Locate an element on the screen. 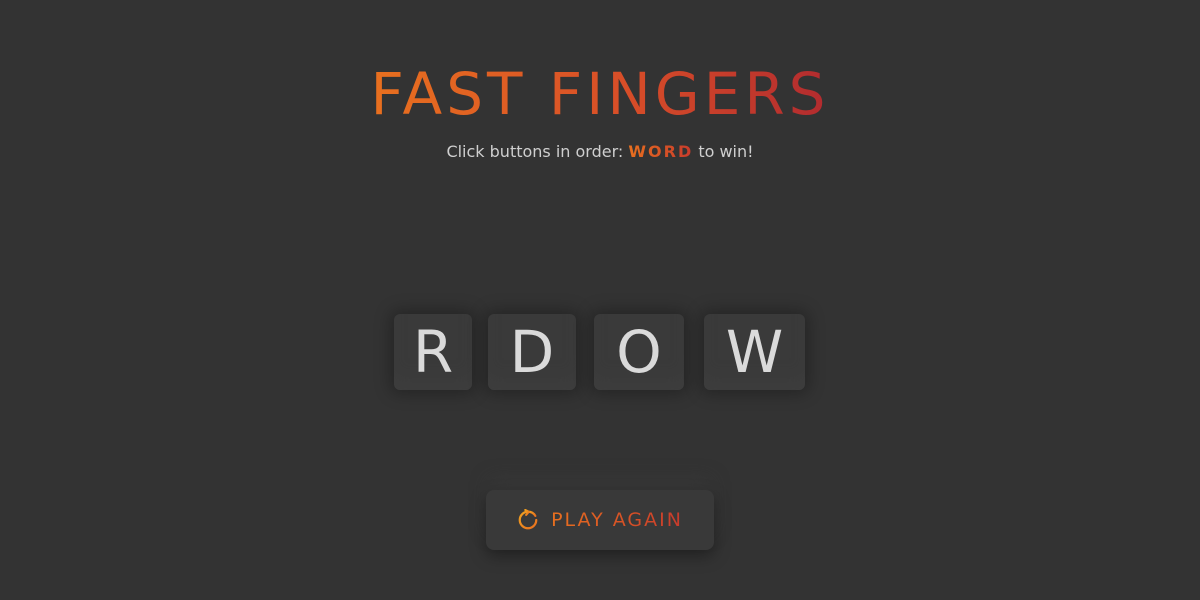 The image size is (1200, 600). play-again-button: PLAY AGAIN is located at coordinates (600, 520).